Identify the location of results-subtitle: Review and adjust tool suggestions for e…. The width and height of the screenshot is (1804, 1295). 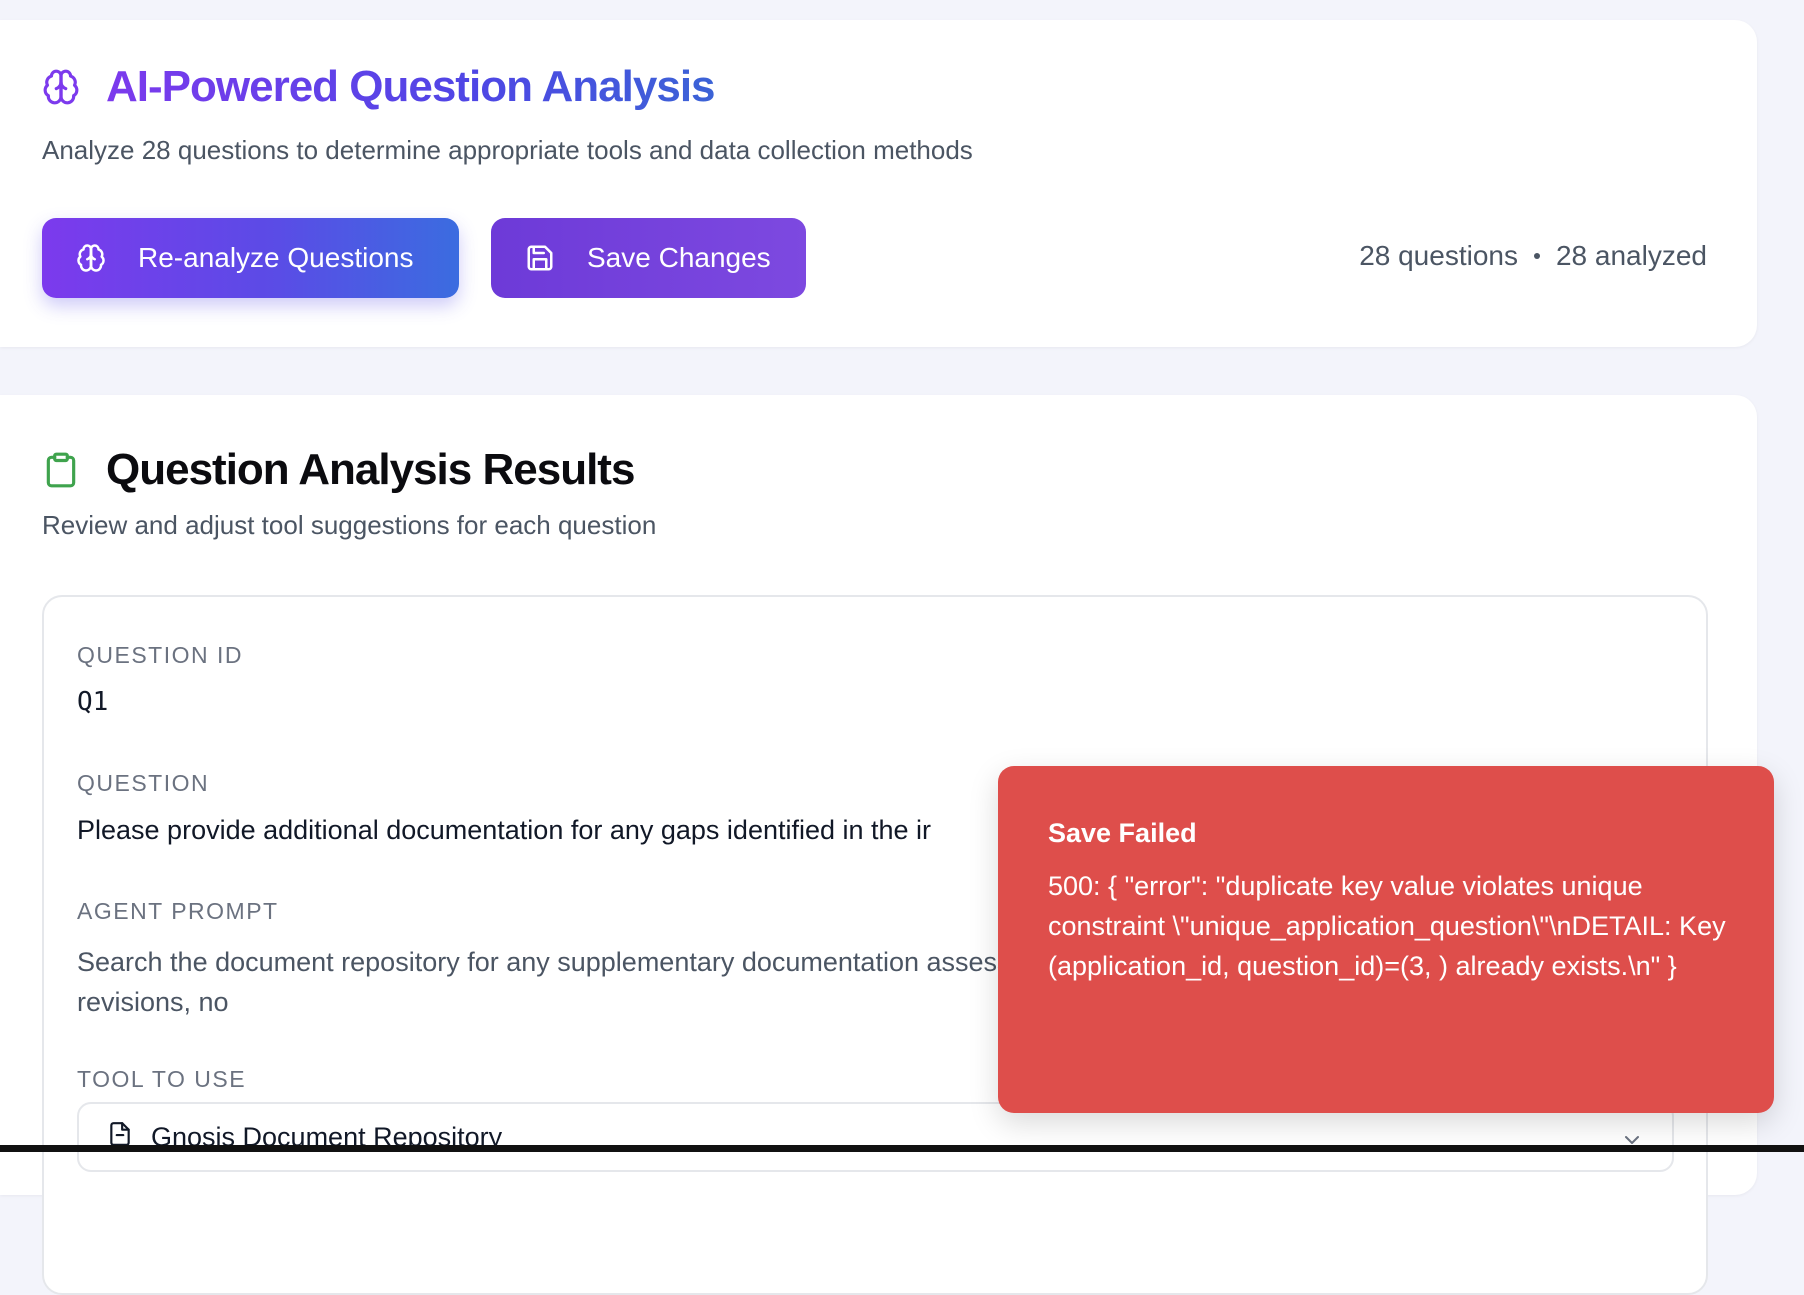
(349, 525).